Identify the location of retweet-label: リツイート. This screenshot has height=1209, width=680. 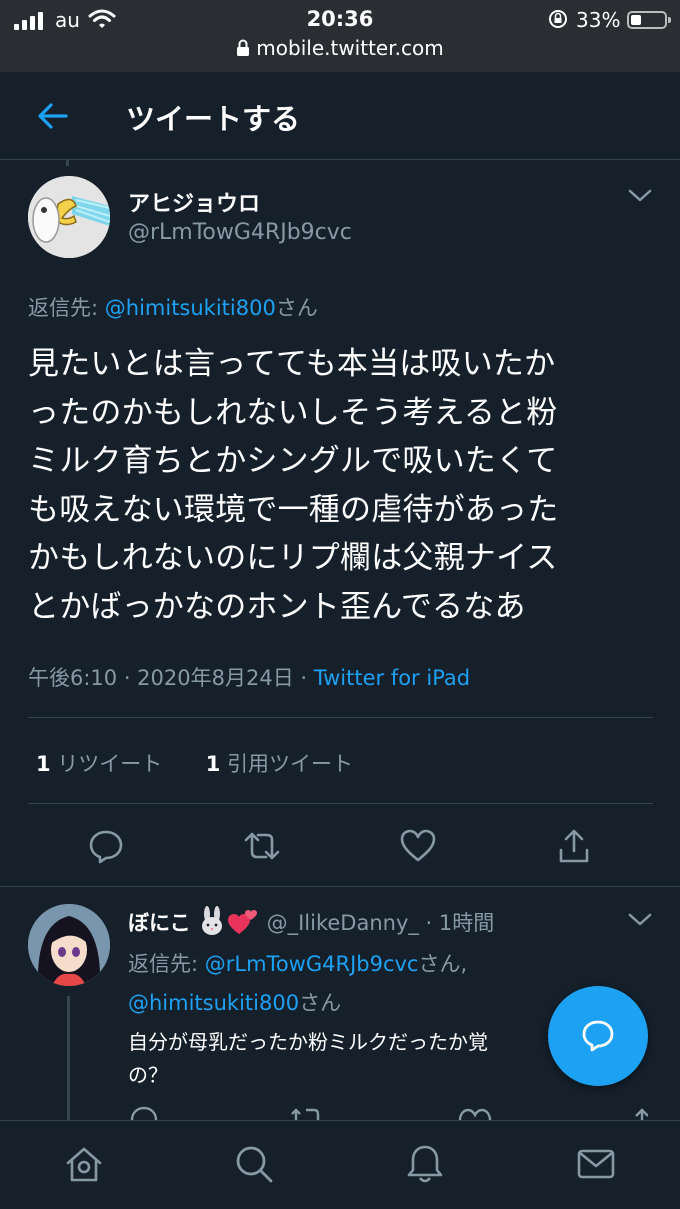
(106, 764).